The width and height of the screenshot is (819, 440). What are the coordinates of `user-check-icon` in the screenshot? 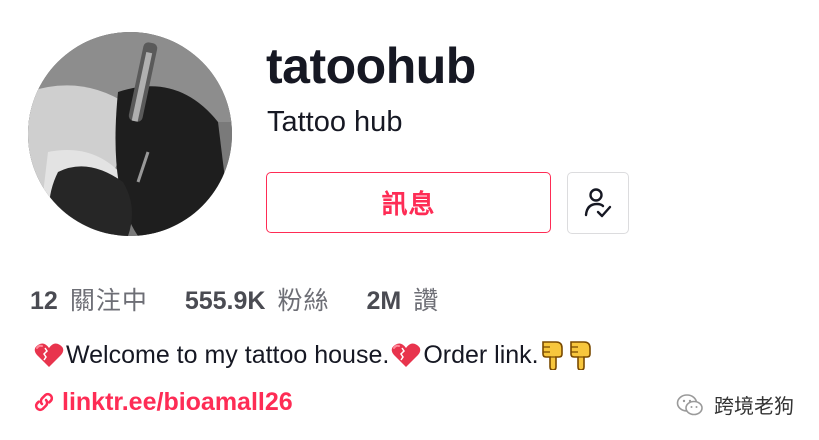 It's located at (598, 203).